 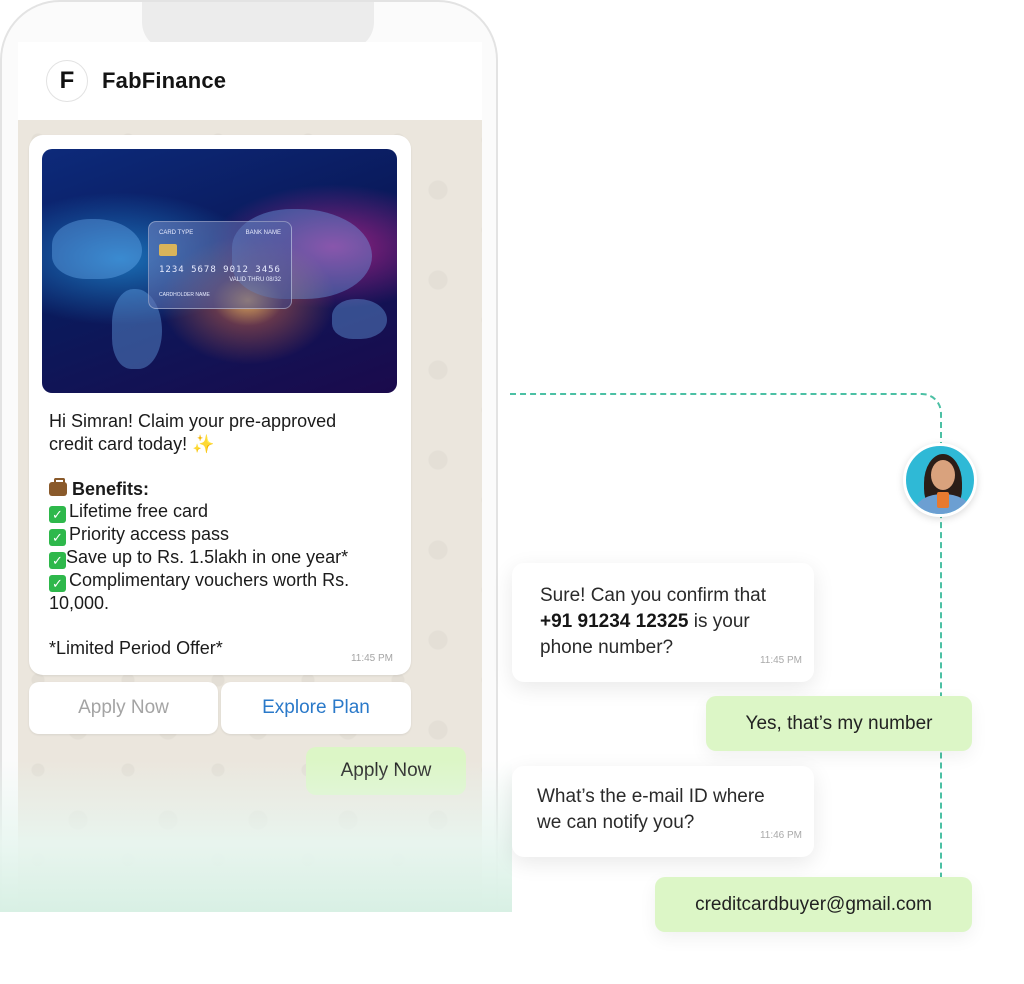 I want to click on card-holder: CARDHOLDER NAME, so click(x=184, y=295).